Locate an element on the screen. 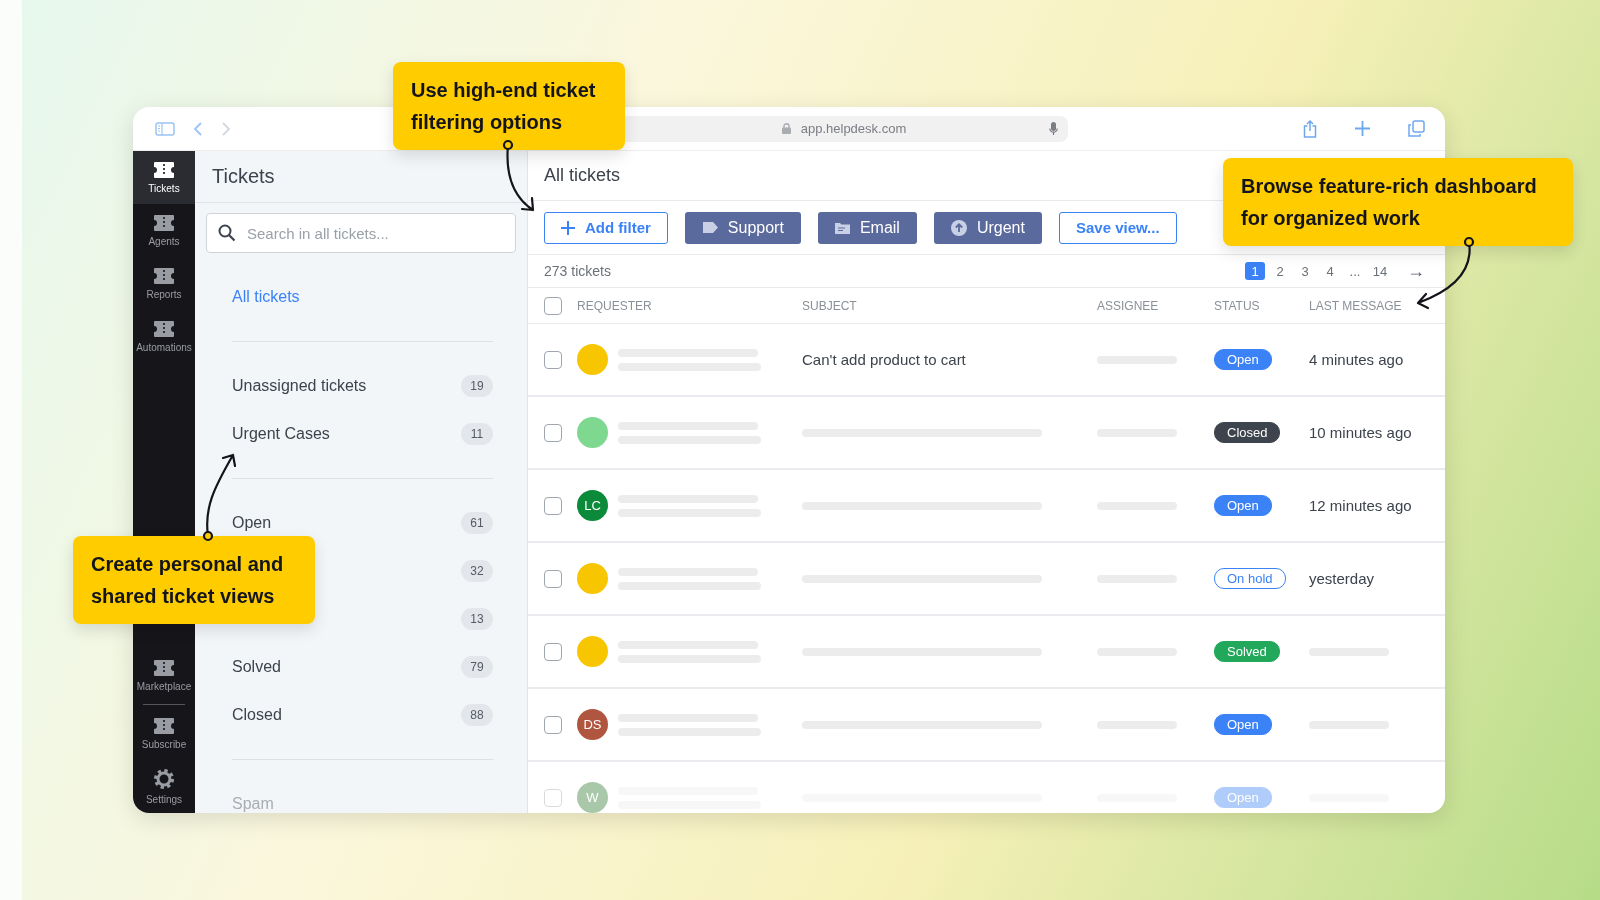  sidebar-item: Closed 88 is located at coordinates (362, 715).